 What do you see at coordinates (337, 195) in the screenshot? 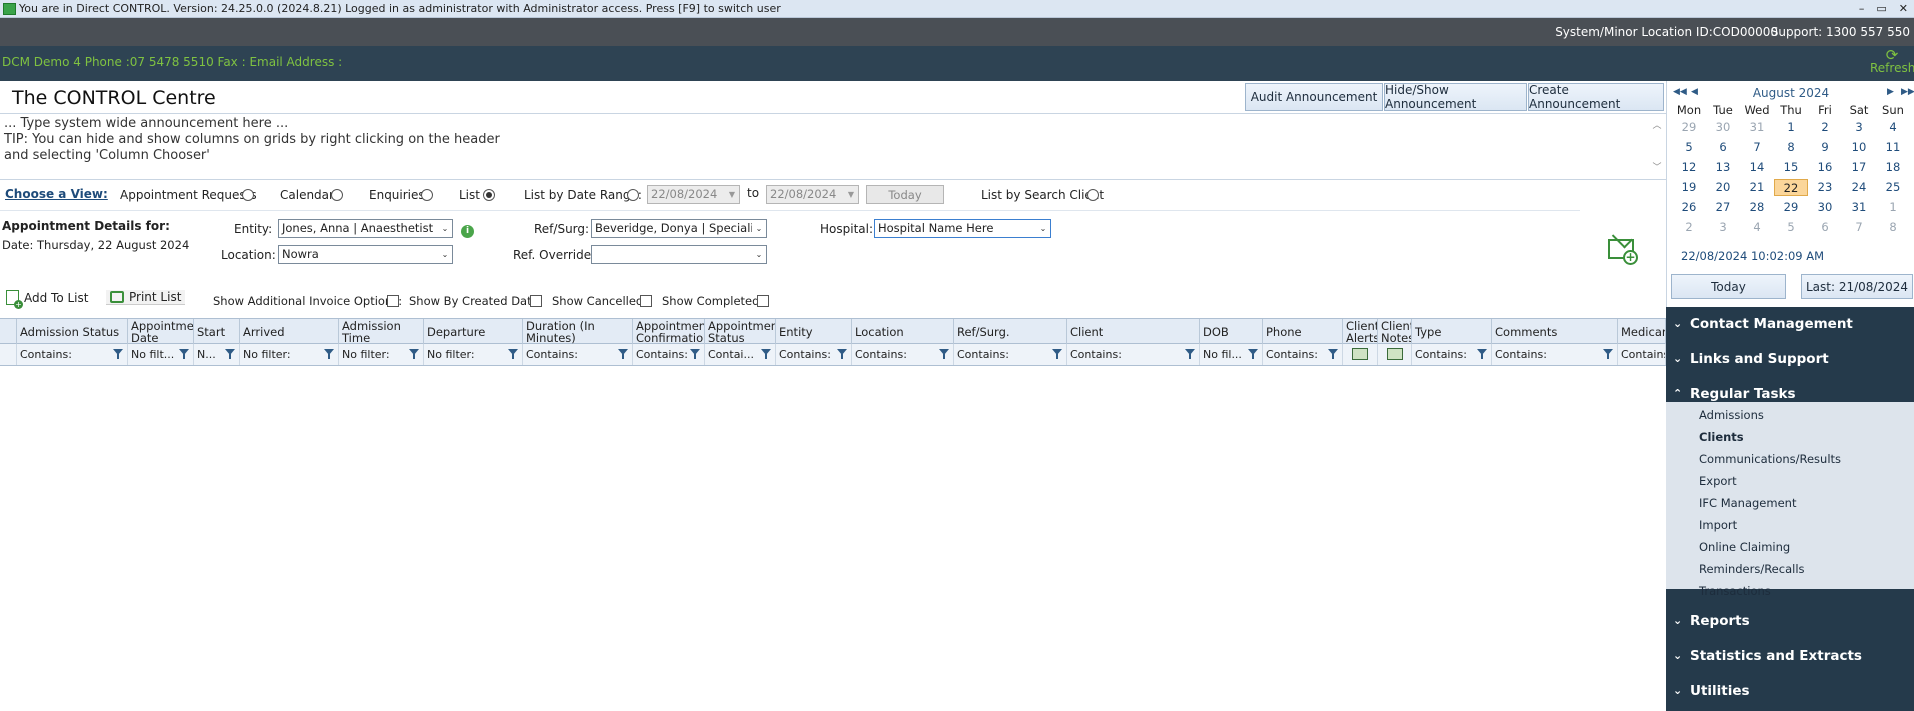
I see `view-calendar-radio` at bounding box center [337, 195].